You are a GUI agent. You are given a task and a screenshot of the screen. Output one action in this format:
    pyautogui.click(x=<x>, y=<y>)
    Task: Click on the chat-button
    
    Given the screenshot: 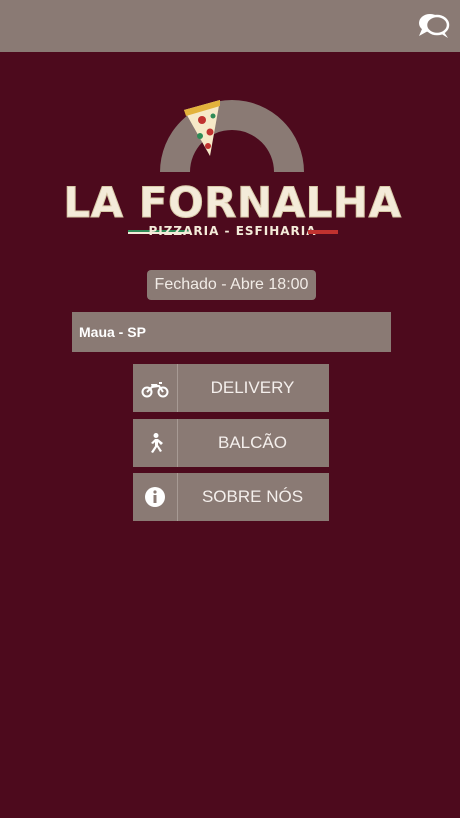 What is the action you would take?
    pyautogui.click(x=434, y=26)
    